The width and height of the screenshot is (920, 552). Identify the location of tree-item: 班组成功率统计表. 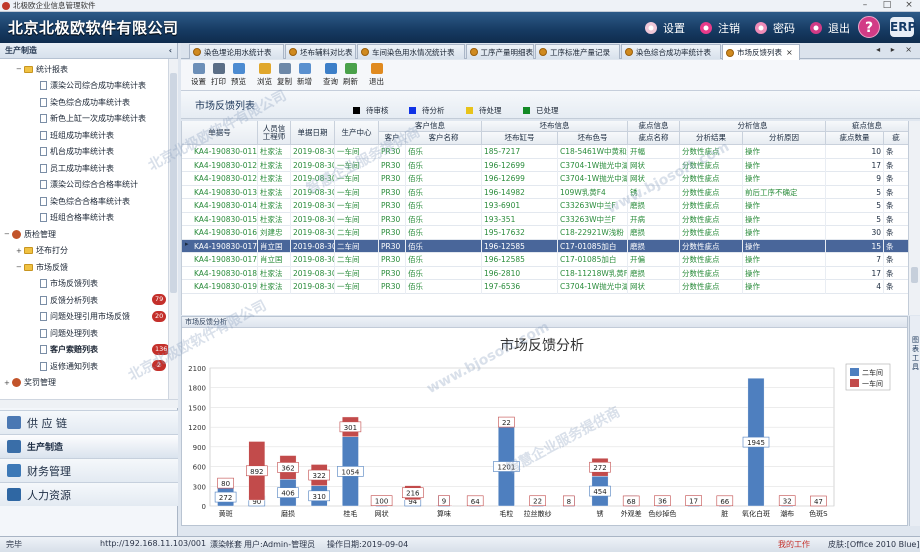
(77, 135).